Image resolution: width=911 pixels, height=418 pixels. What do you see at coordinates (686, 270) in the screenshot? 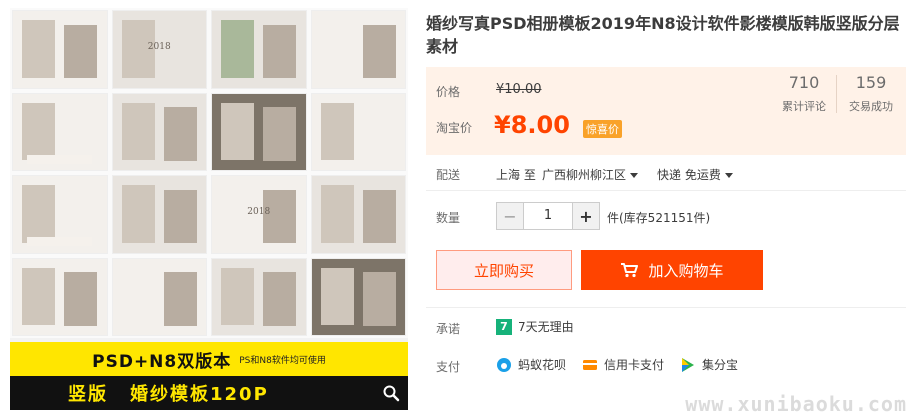
I see `add-to-cart-label: 加入购物车` at bounding box center [686, 270].